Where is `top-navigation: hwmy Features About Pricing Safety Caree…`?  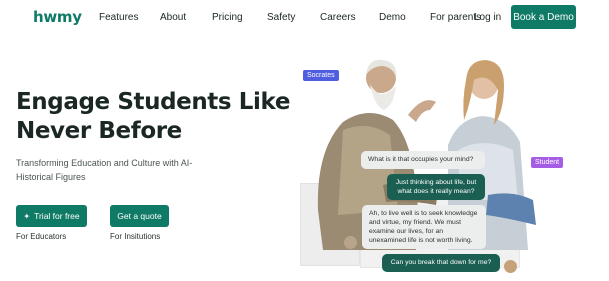
top-navigation: hwmy Features About Pricing Safety Caree… is located at coordinates (304, 18).